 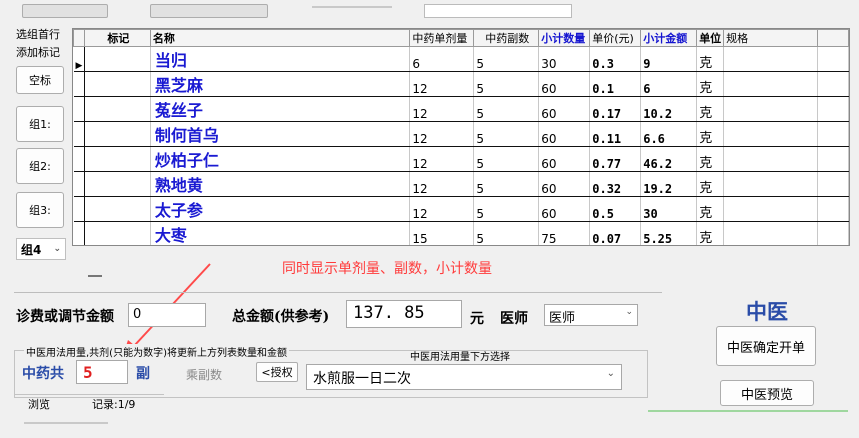 I want to click on doctor-select: 医师 ⌄, so click(x=591, y=315).